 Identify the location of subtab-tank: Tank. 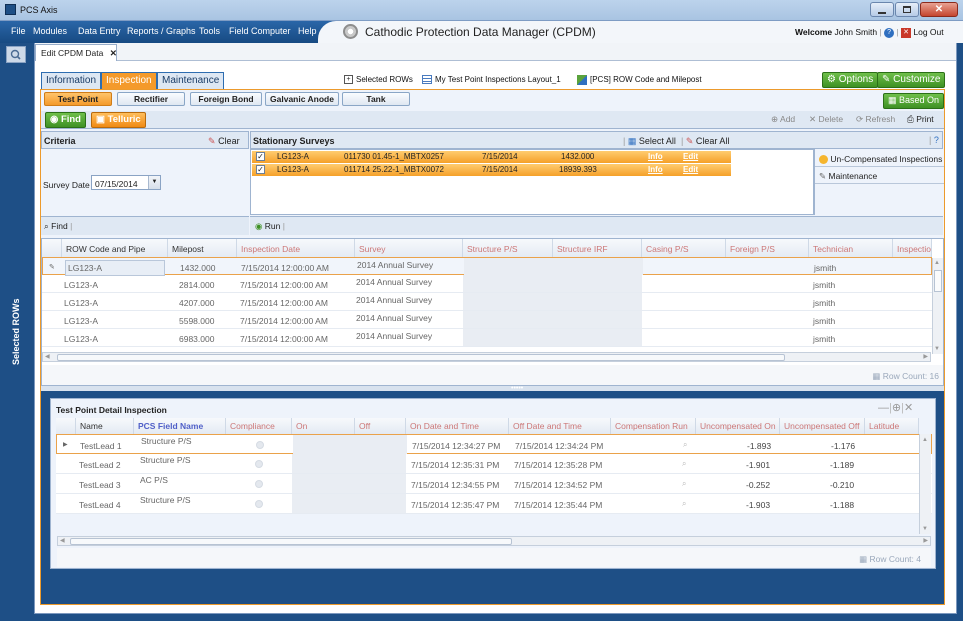
(376, 99).